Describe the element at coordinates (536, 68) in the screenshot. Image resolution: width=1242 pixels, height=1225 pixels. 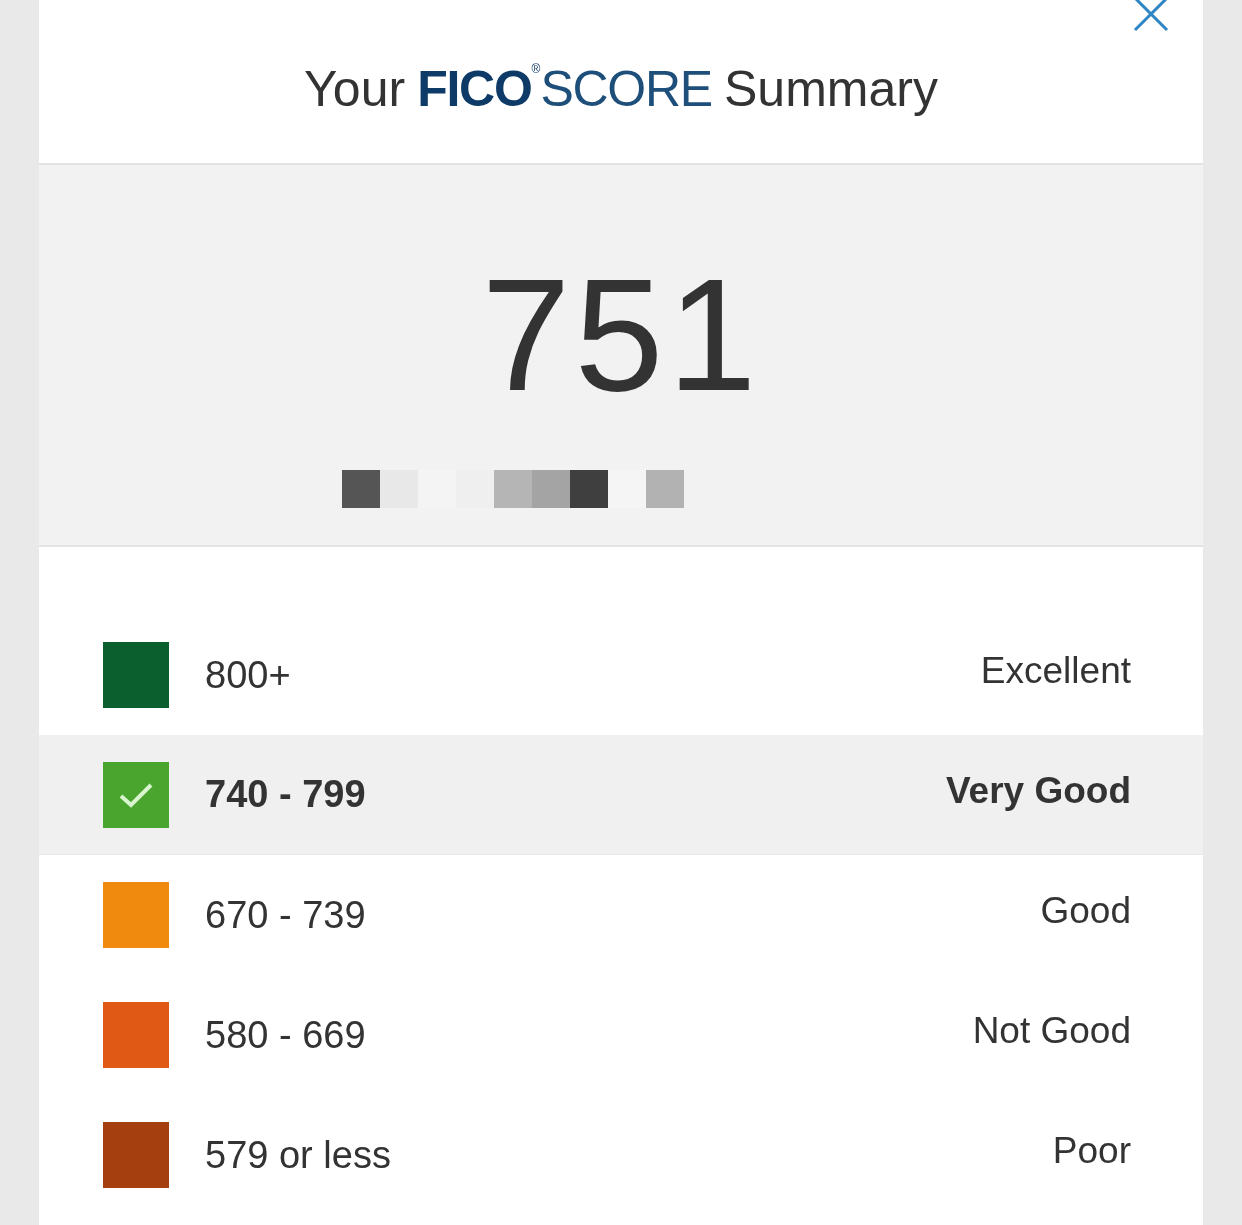
I see `registered-mark: ®` at that location.